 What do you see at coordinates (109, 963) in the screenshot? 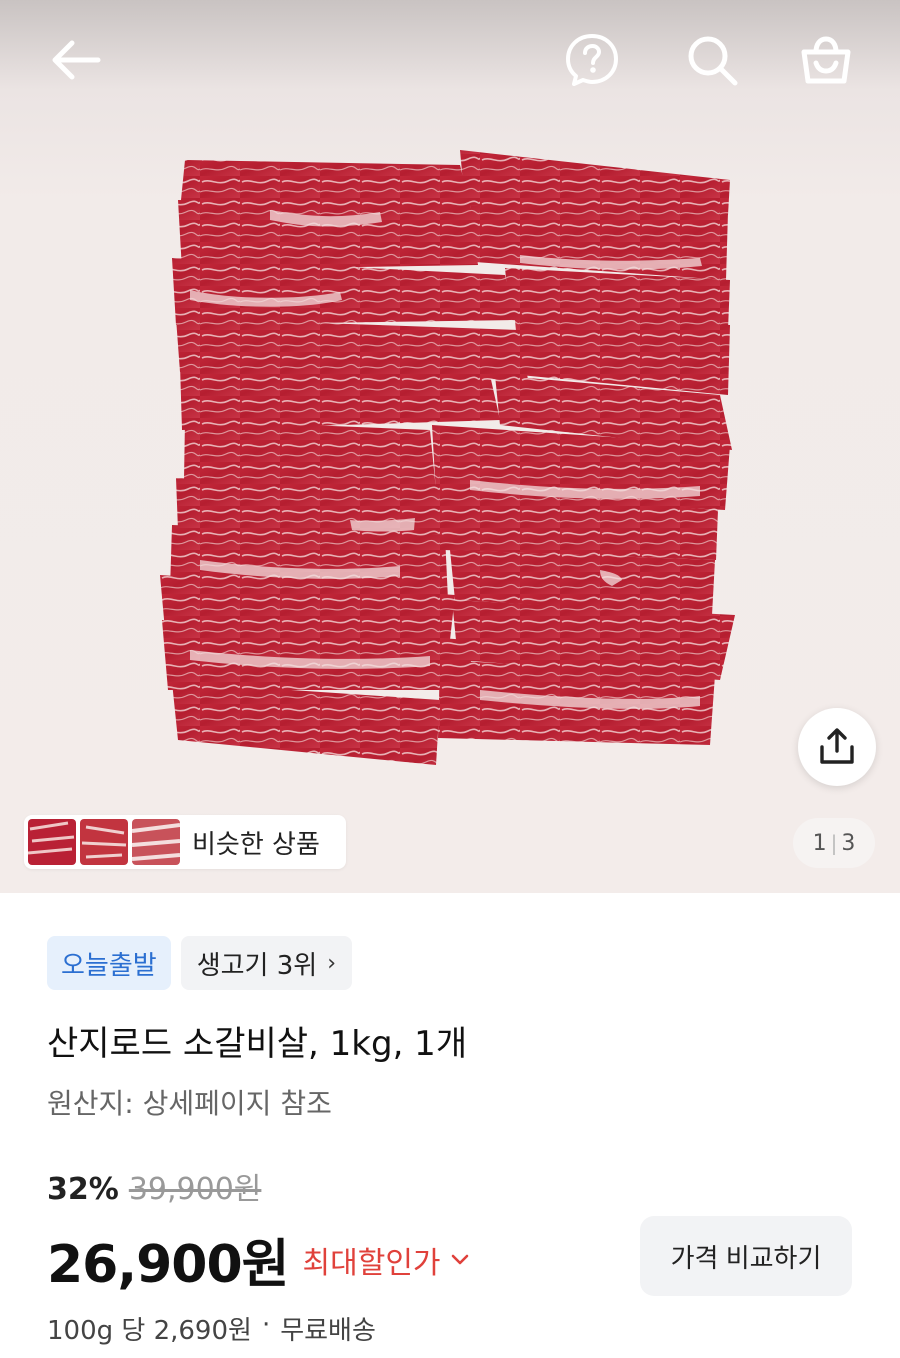
I see `today-shipping-badge: 오늘출발` at bounding box center [109, 963].